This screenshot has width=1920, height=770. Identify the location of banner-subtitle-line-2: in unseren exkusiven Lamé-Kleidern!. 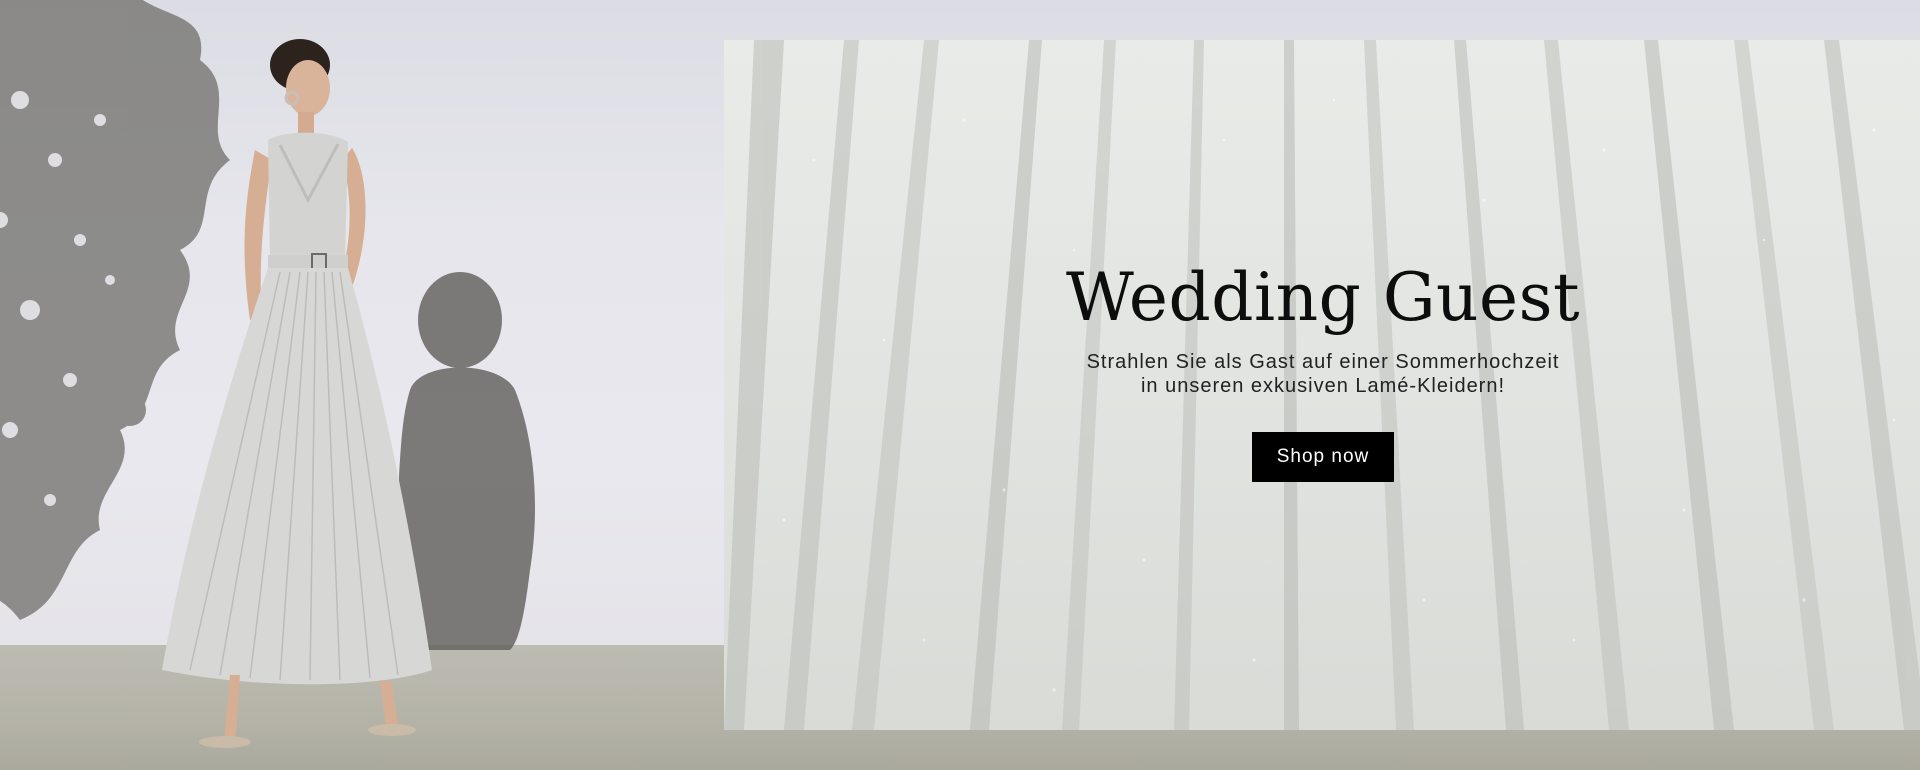
(1323, 386).